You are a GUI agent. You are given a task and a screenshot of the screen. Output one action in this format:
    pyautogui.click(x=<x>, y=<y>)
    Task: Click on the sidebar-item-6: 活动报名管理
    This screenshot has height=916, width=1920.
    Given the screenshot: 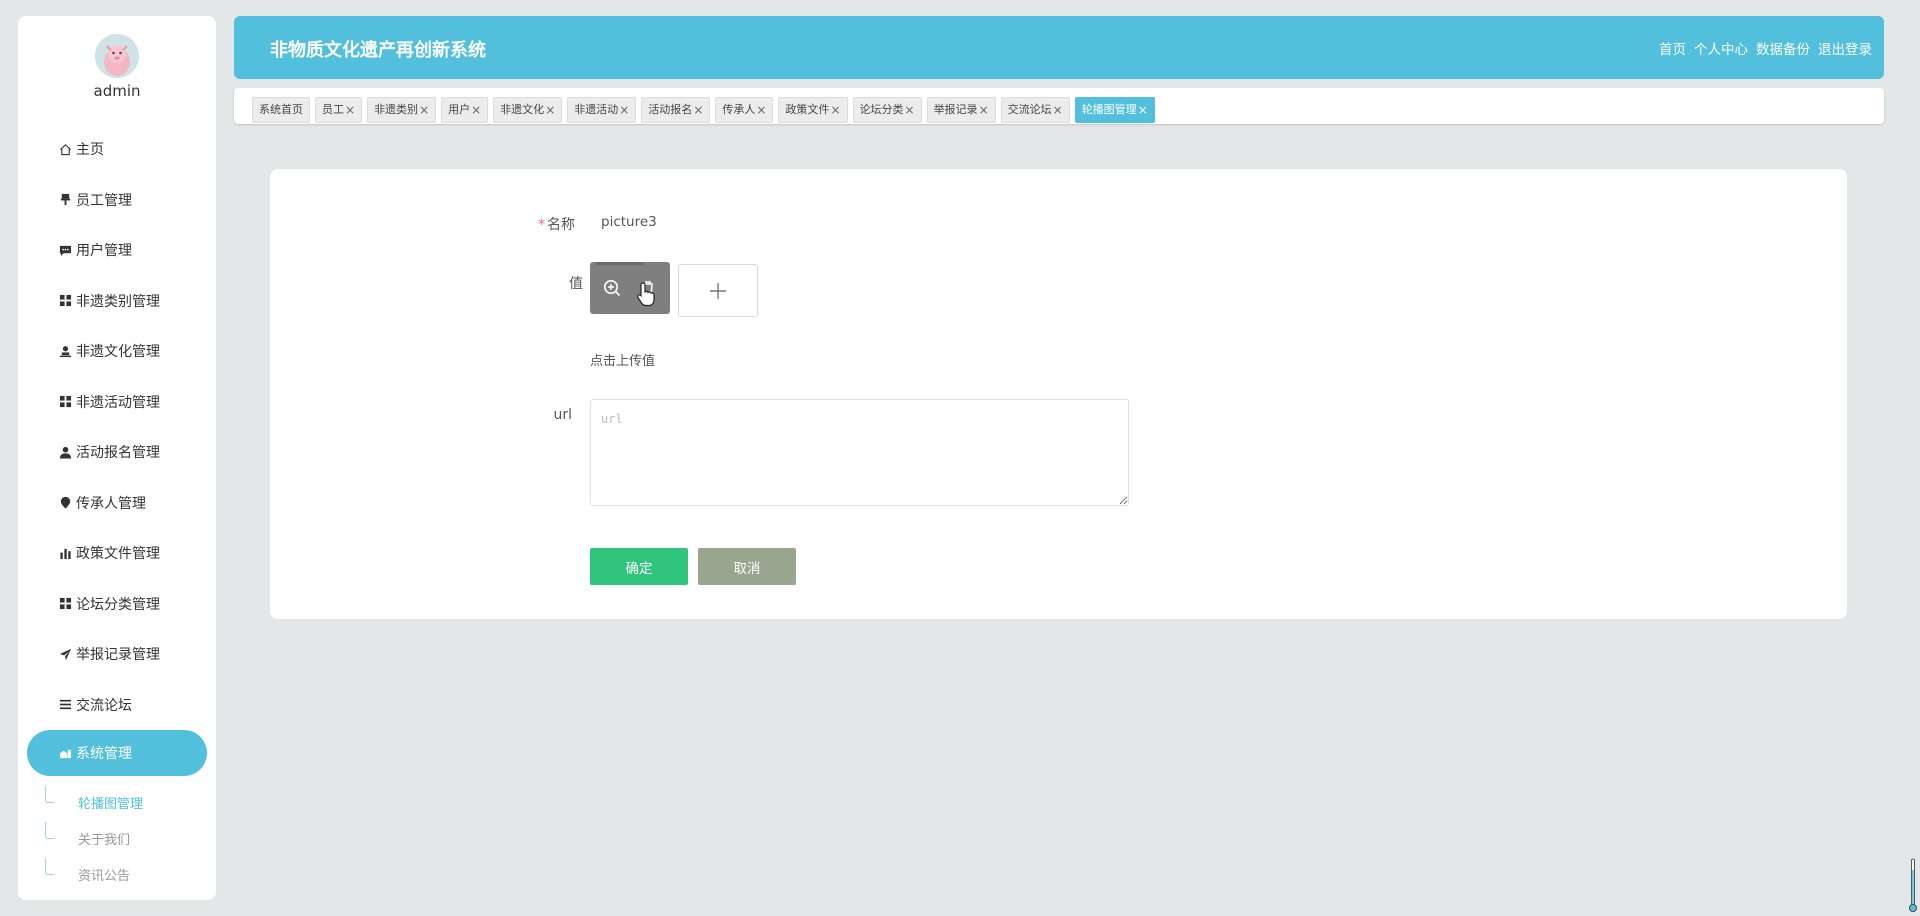 What is the action you would take?
    pyautogui.click(x=117, y=452)
    